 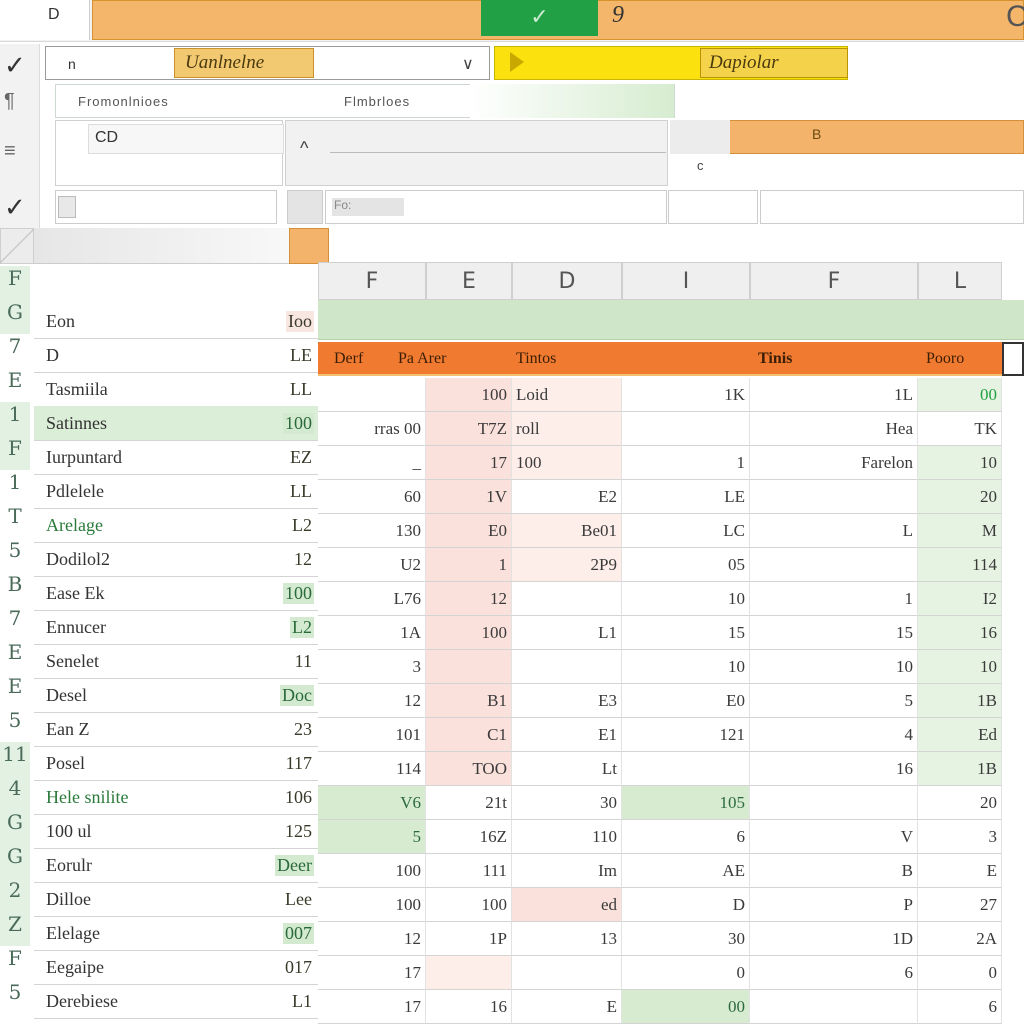 I want to click on grid-cell: 21t, so click(x=469, y=803).